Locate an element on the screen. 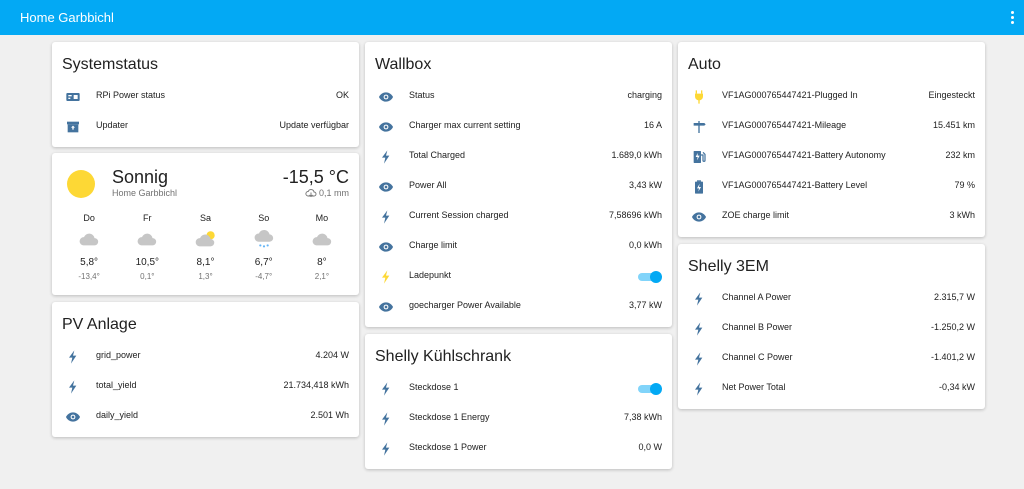 This screenshot has height=489, width=1024. forecast-day-name: So is located at coordinates (264, 218).